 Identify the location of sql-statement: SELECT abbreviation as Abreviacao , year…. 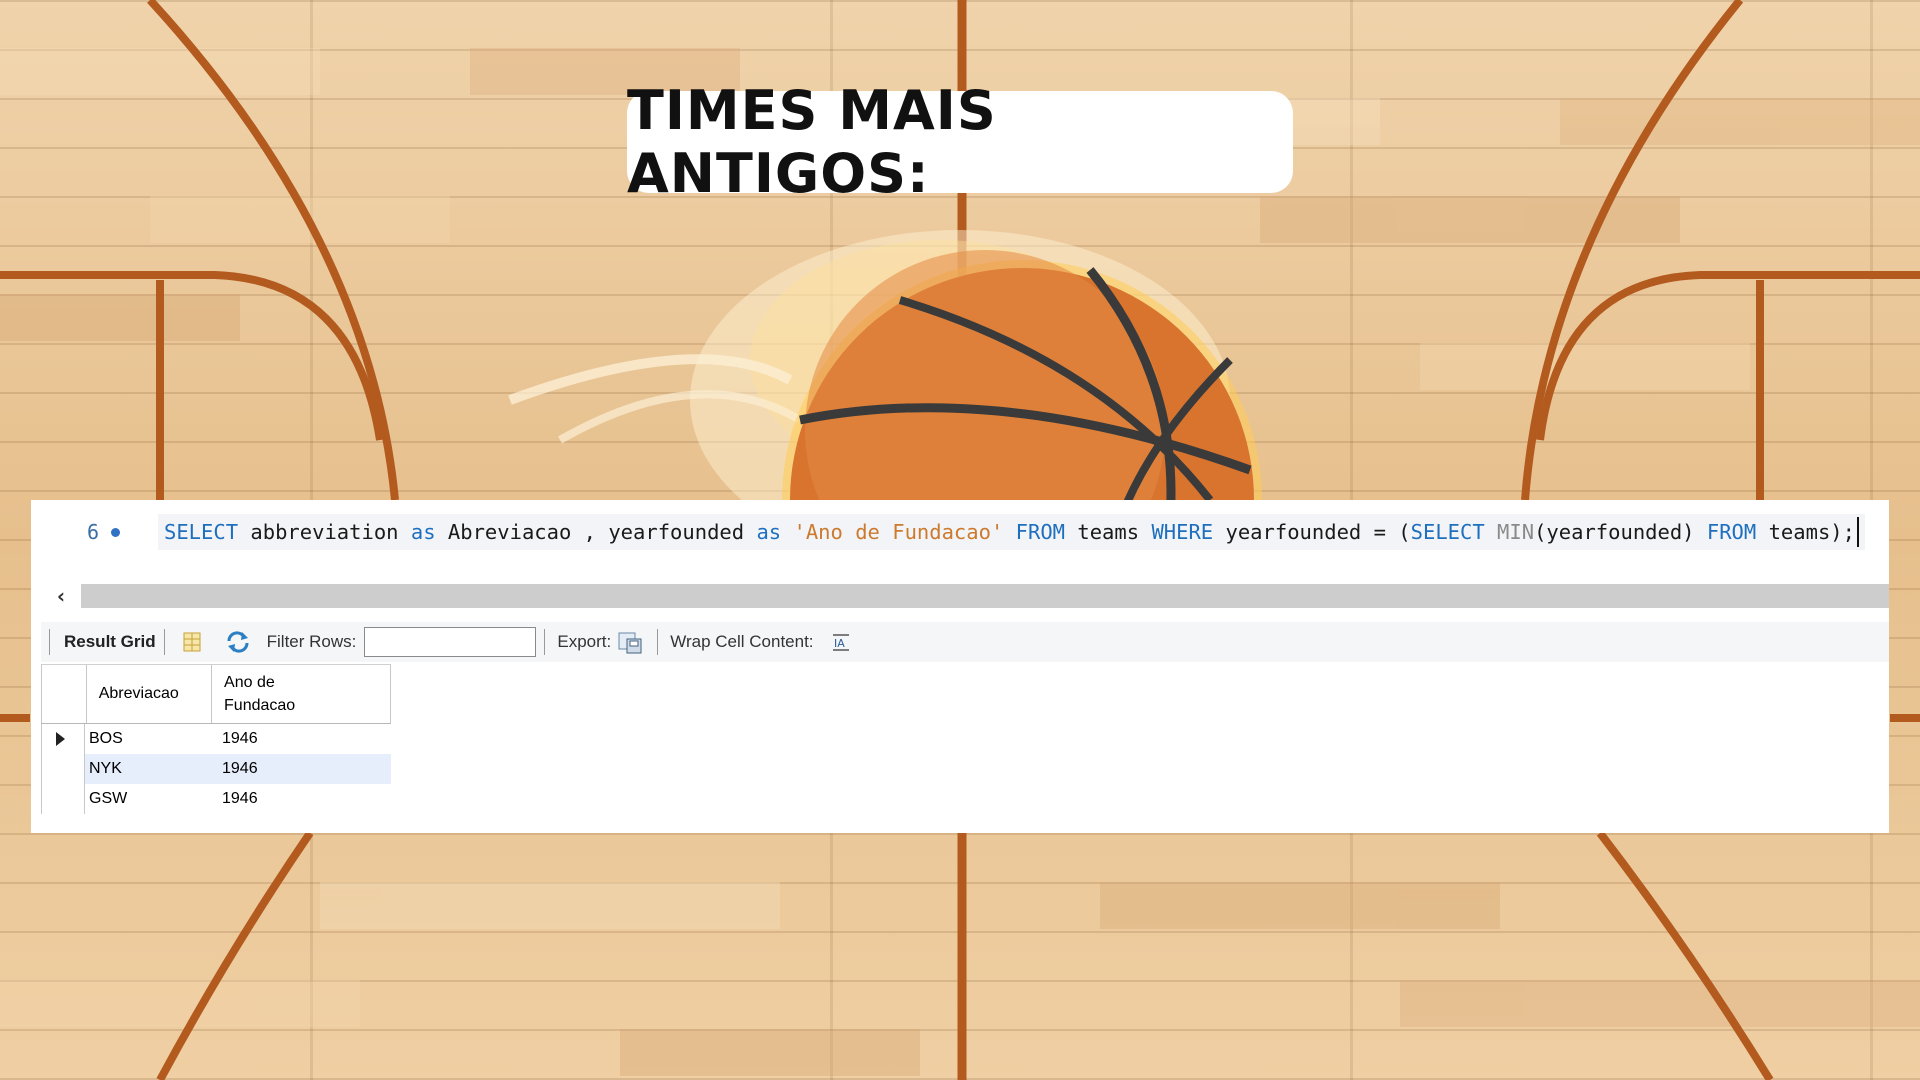
(1011, 532).